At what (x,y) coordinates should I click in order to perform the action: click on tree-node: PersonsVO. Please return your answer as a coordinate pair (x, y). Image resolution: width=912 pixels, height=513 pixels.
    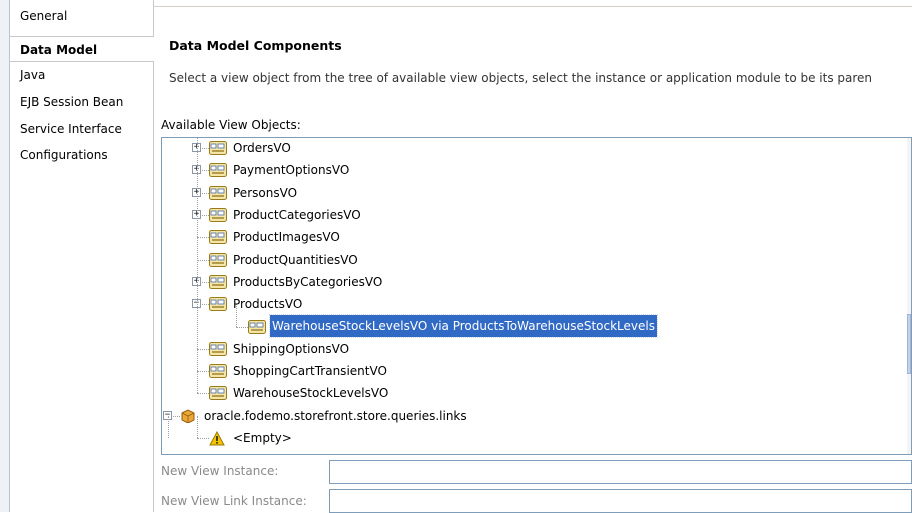
    Looking at the image, I should click on (265, 193).